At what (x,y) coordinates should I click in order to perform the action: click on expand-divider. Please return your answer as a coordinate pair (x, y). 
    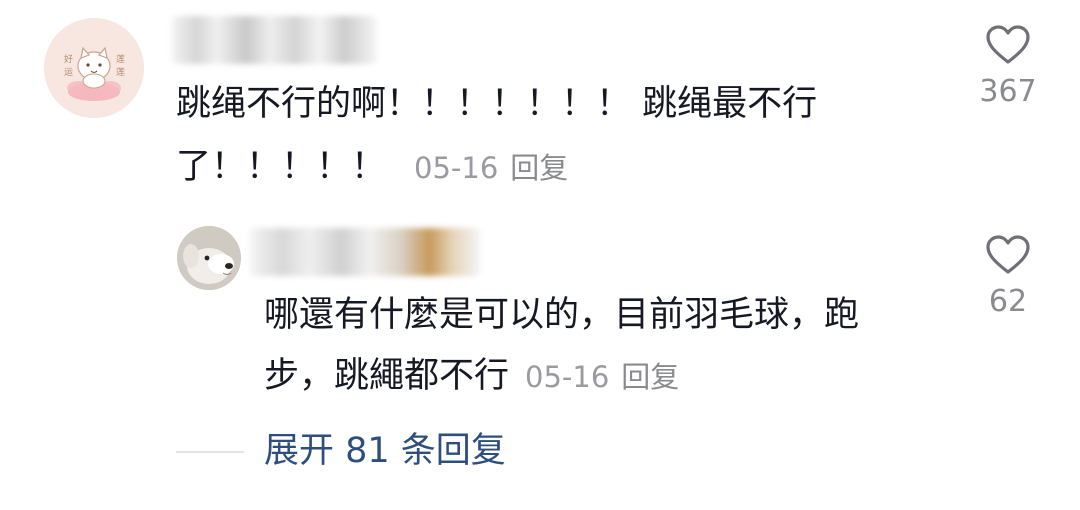
    Looking at the image, I should click on (210, 452).